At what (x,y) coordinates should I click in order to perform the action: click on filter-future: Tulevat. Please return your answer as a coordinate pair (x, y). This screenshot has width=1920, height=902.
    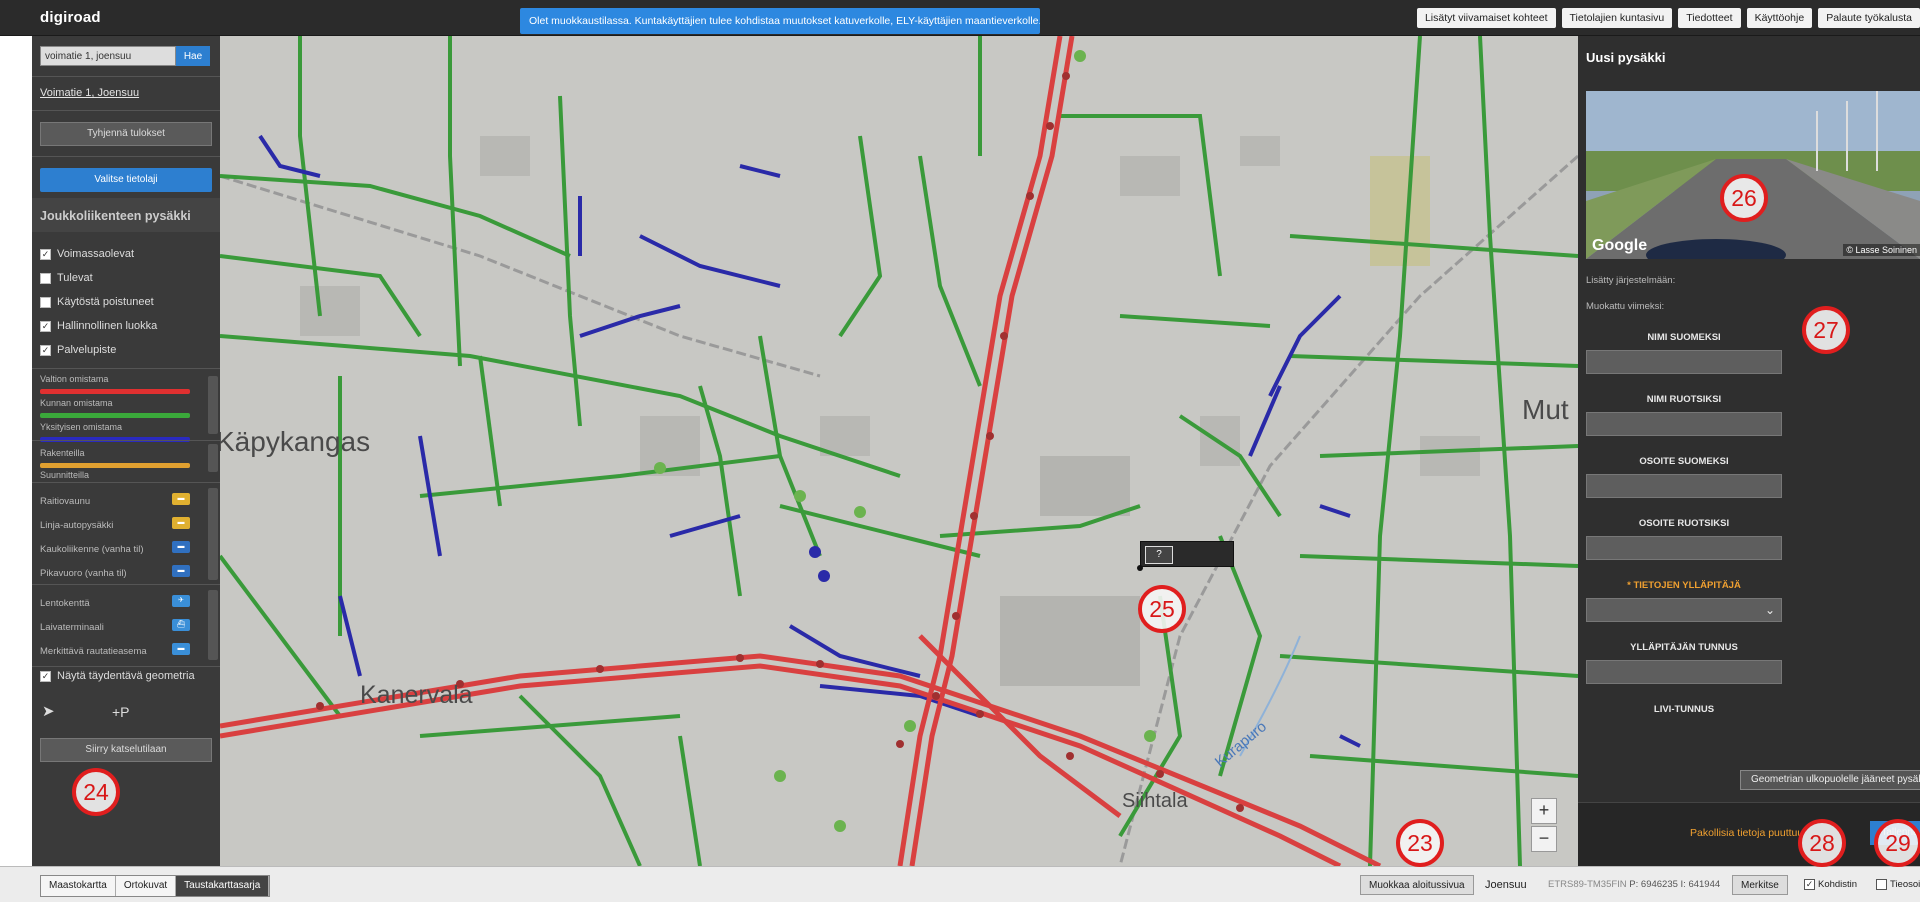
    Looking at the image, I should click on (66, 278).